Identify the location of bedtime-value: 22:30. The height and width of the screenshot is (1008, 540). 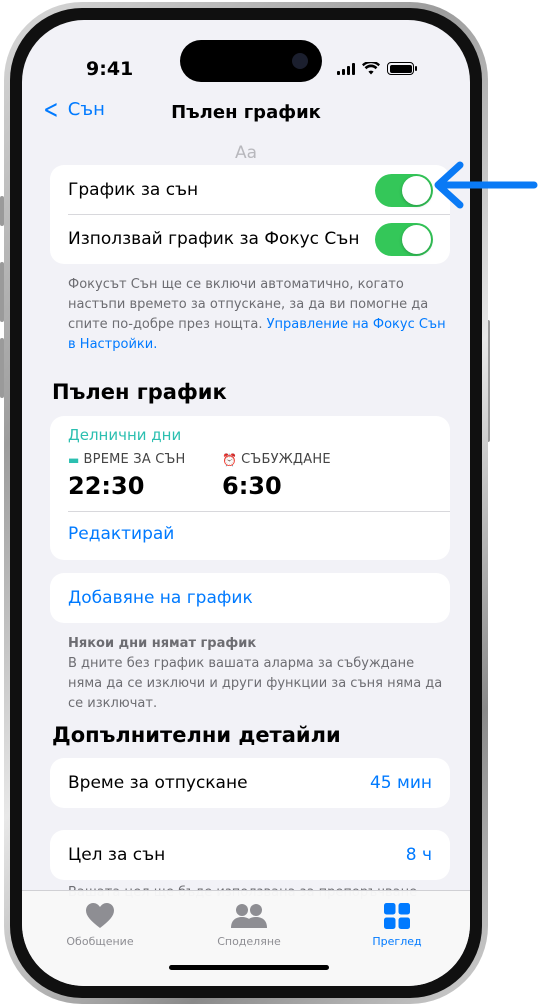
(106, 486).